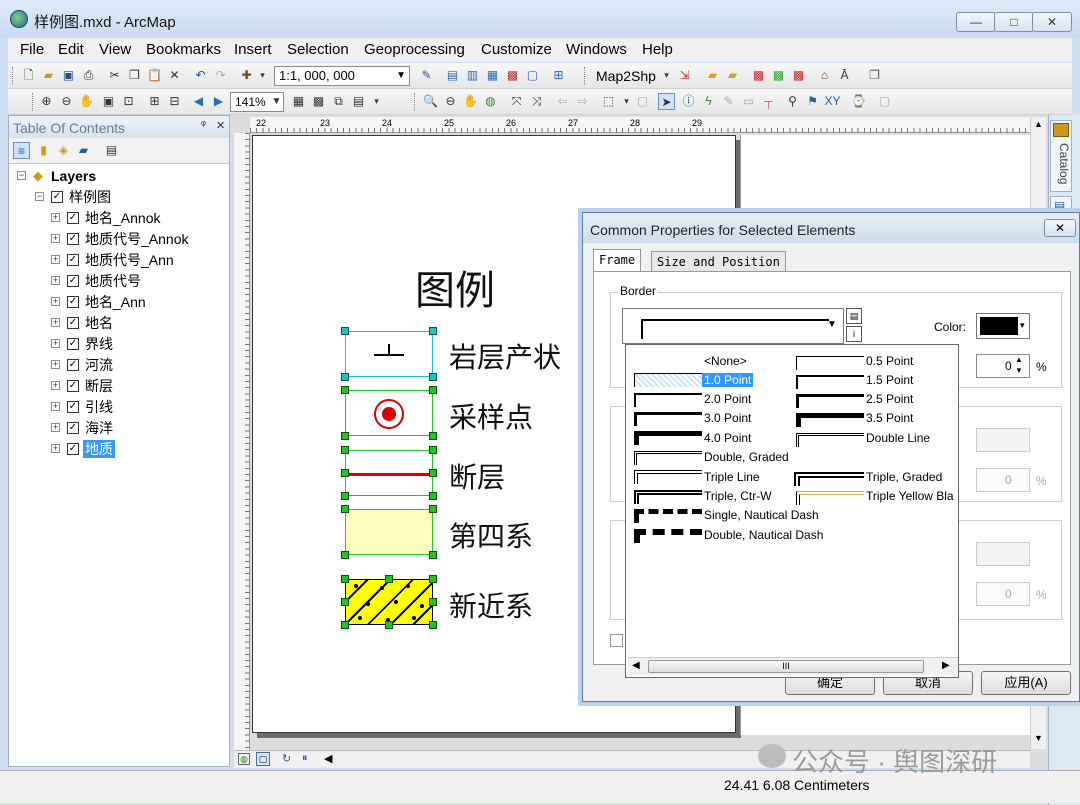 This screenshot has width=1080, height=805. Describe the element at coordinates (32, 49) in the screenshot. I see `menu-file: File` at that location.